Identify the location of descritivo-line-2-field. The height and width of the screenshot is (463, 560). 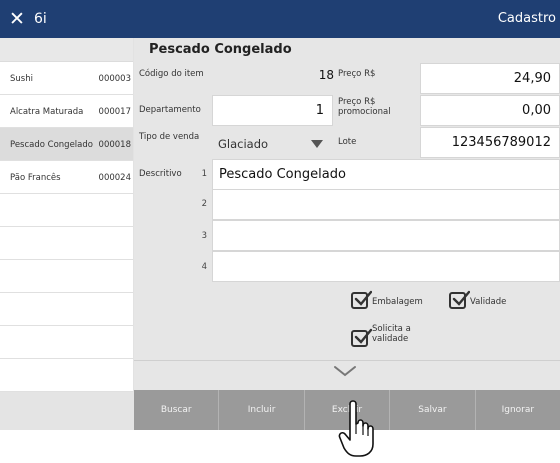
(386, 204).